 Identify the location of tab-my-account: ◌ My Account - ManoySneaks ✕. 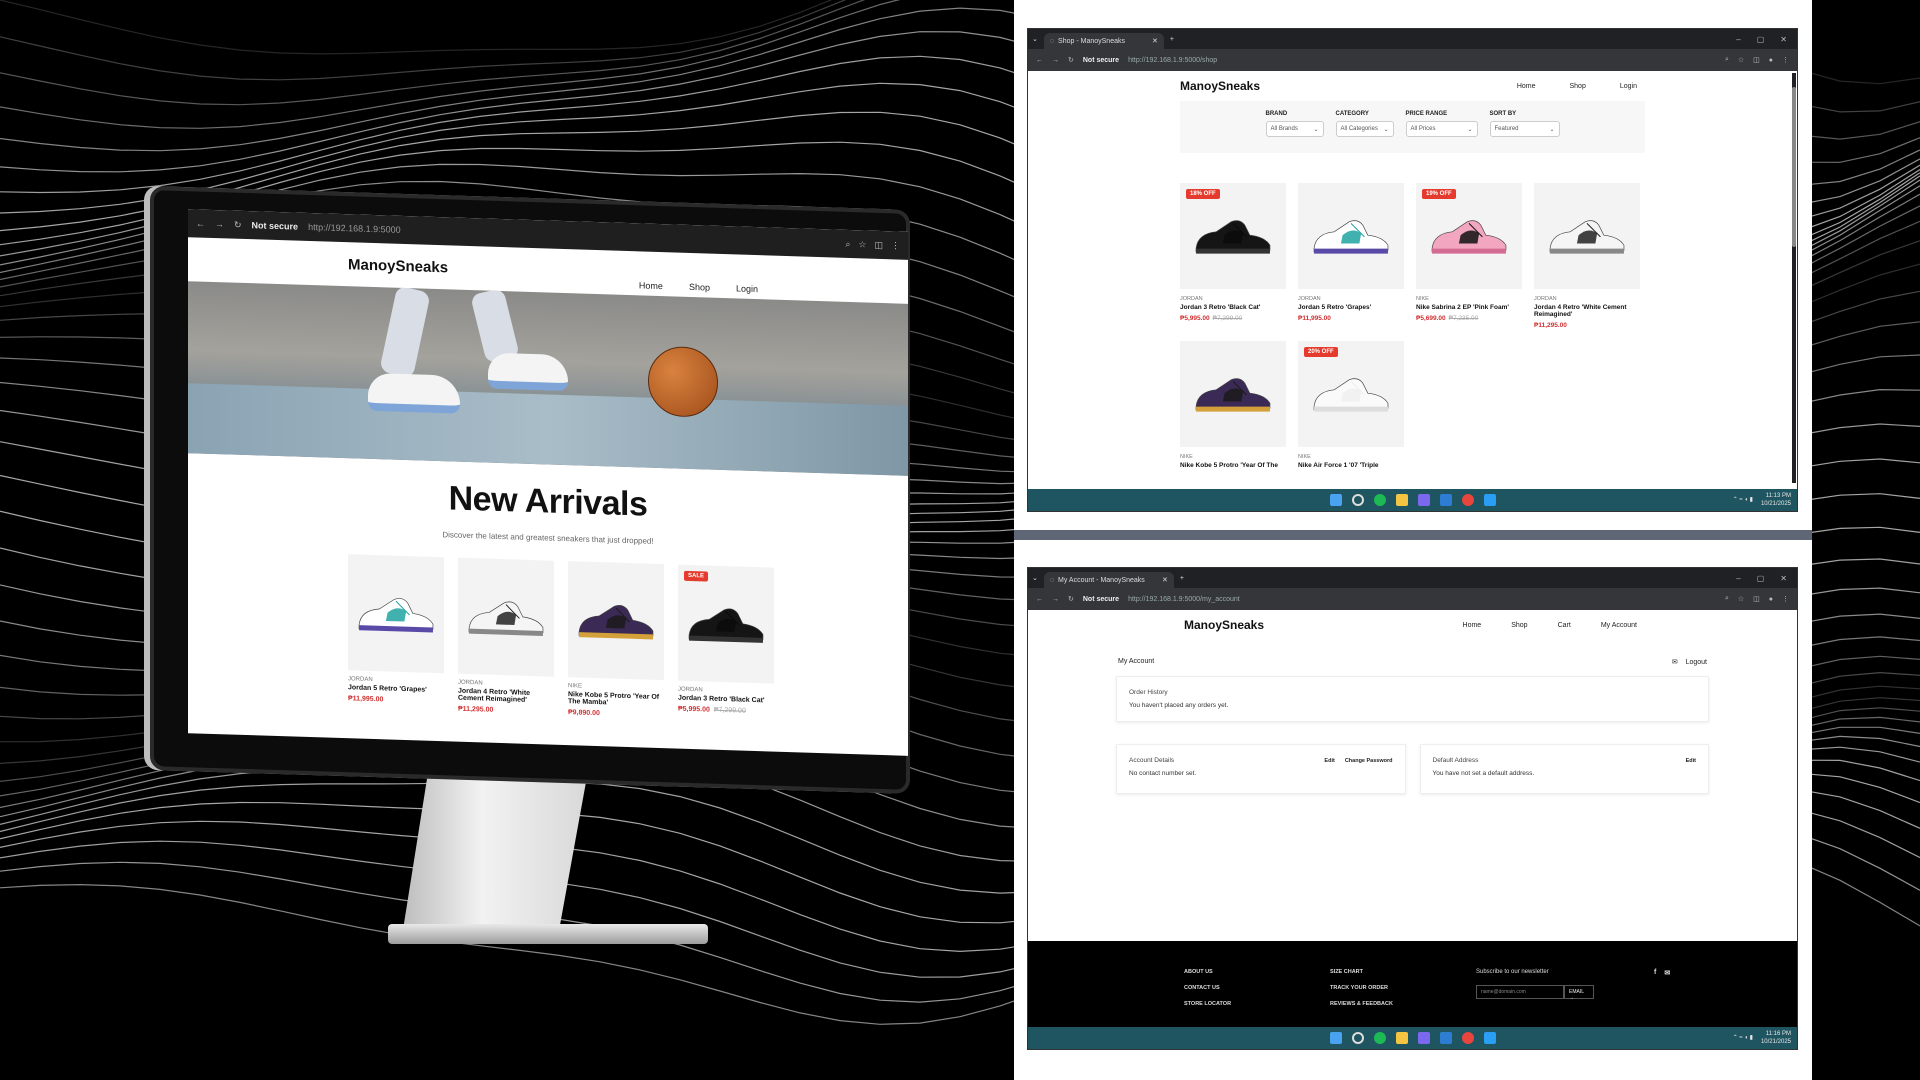
(1108, 580).